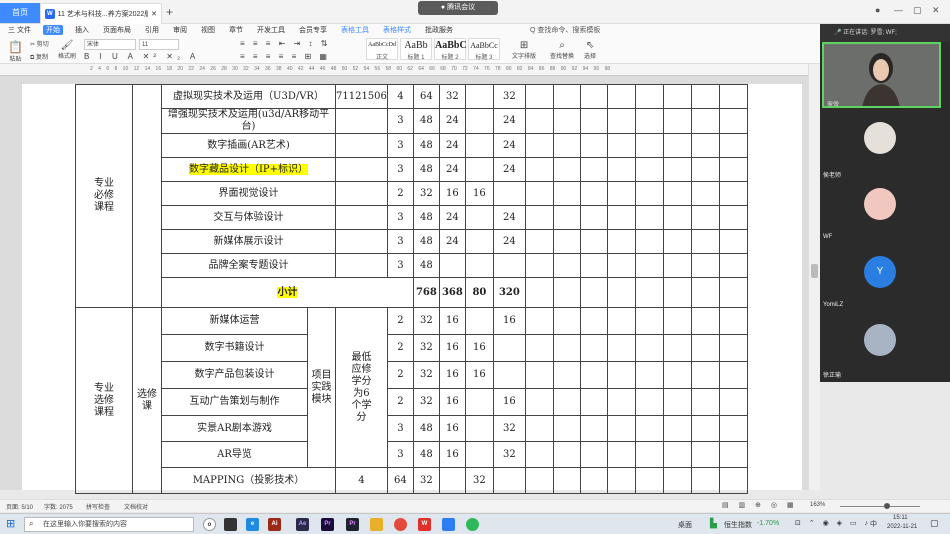 Image resolution: width=950 pixels, height=534 pixels. What do you see at coordinates (110, 44) in the screenshot?
I see `font-family-select: 宋体` at bounding box center [110, 44].